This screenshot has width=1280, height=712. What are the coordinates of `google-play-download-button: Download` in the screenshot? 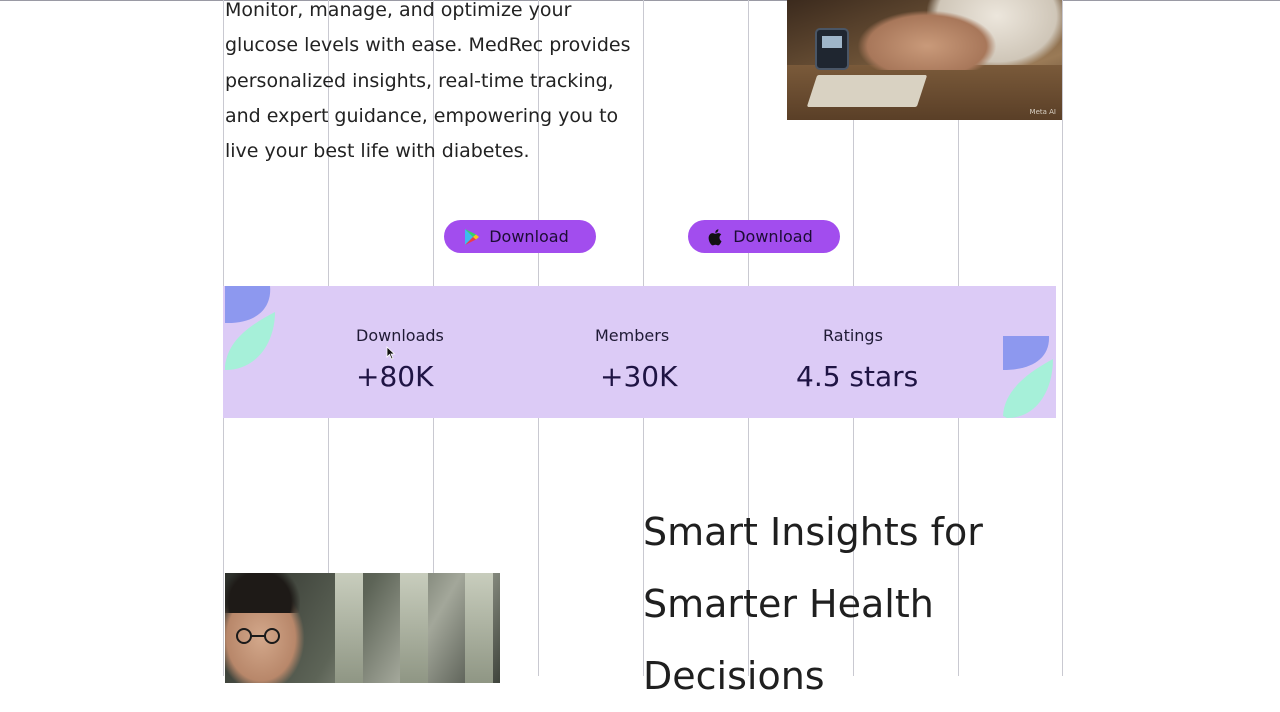 It's located at (520, 236).